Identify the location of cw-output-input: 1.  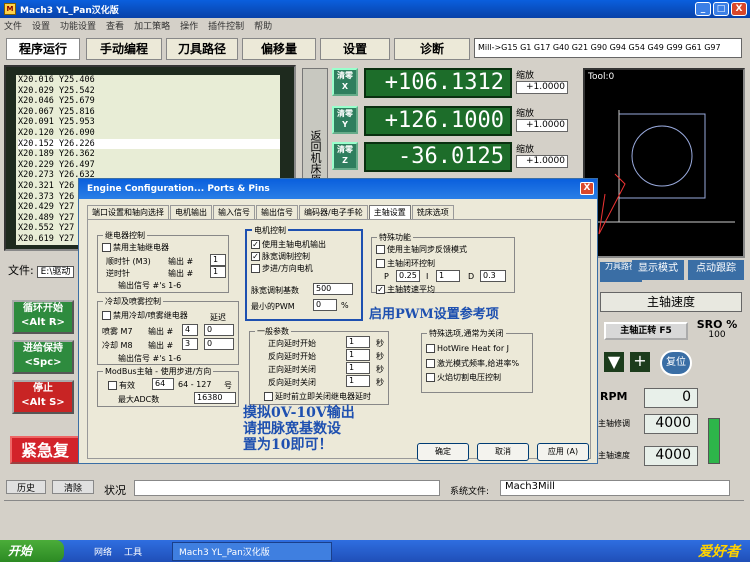
(218, 260).